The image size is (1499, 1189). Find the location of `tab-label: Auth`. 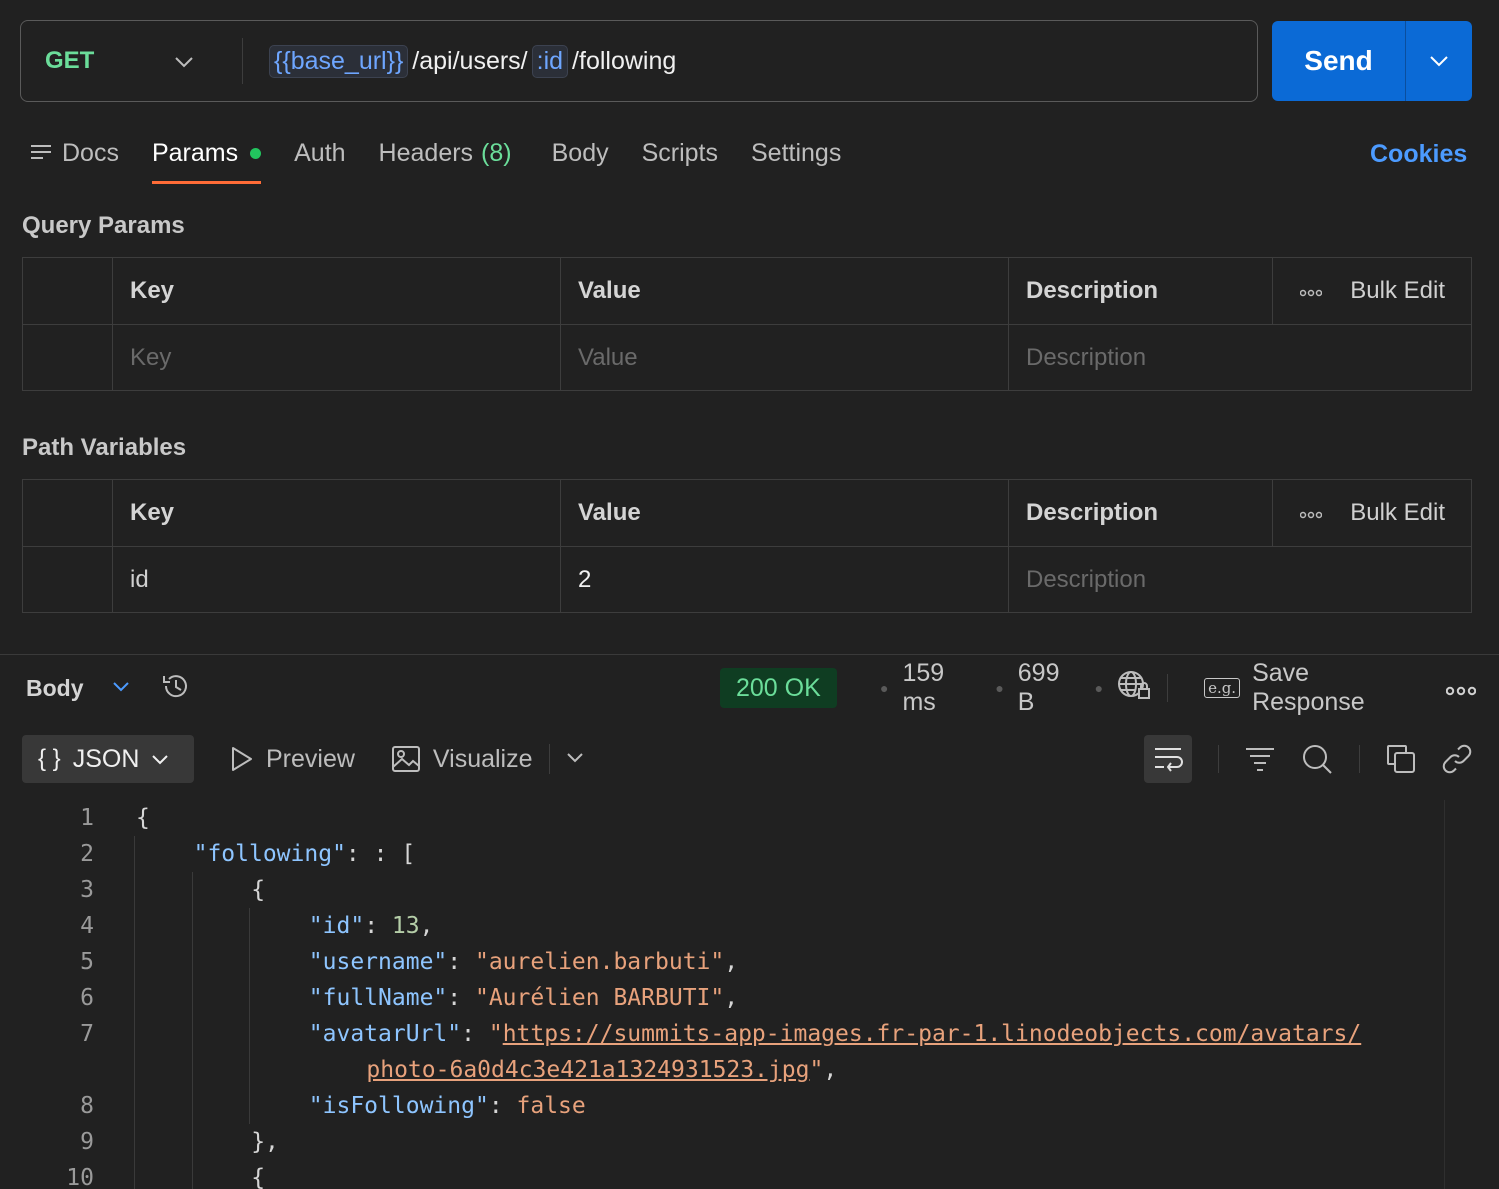

tab-label: Auth is located at coordinates (320, 152).